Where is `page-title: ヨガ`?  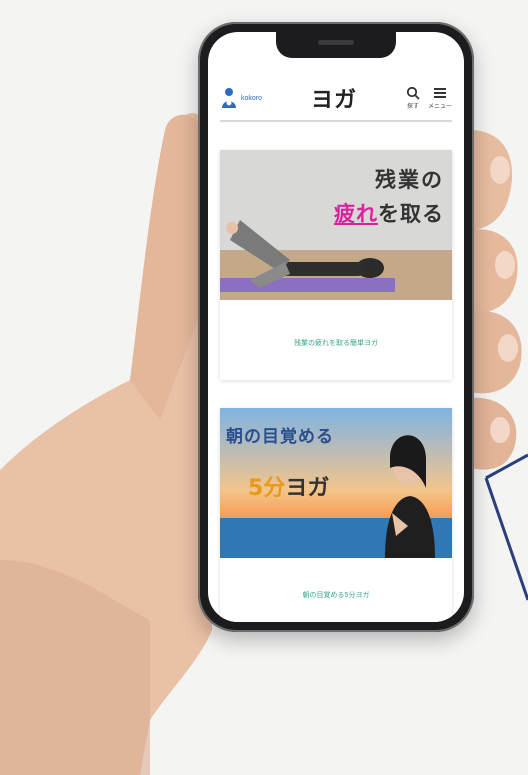
page-title: ヨガ is located at coordinates (333, 100).